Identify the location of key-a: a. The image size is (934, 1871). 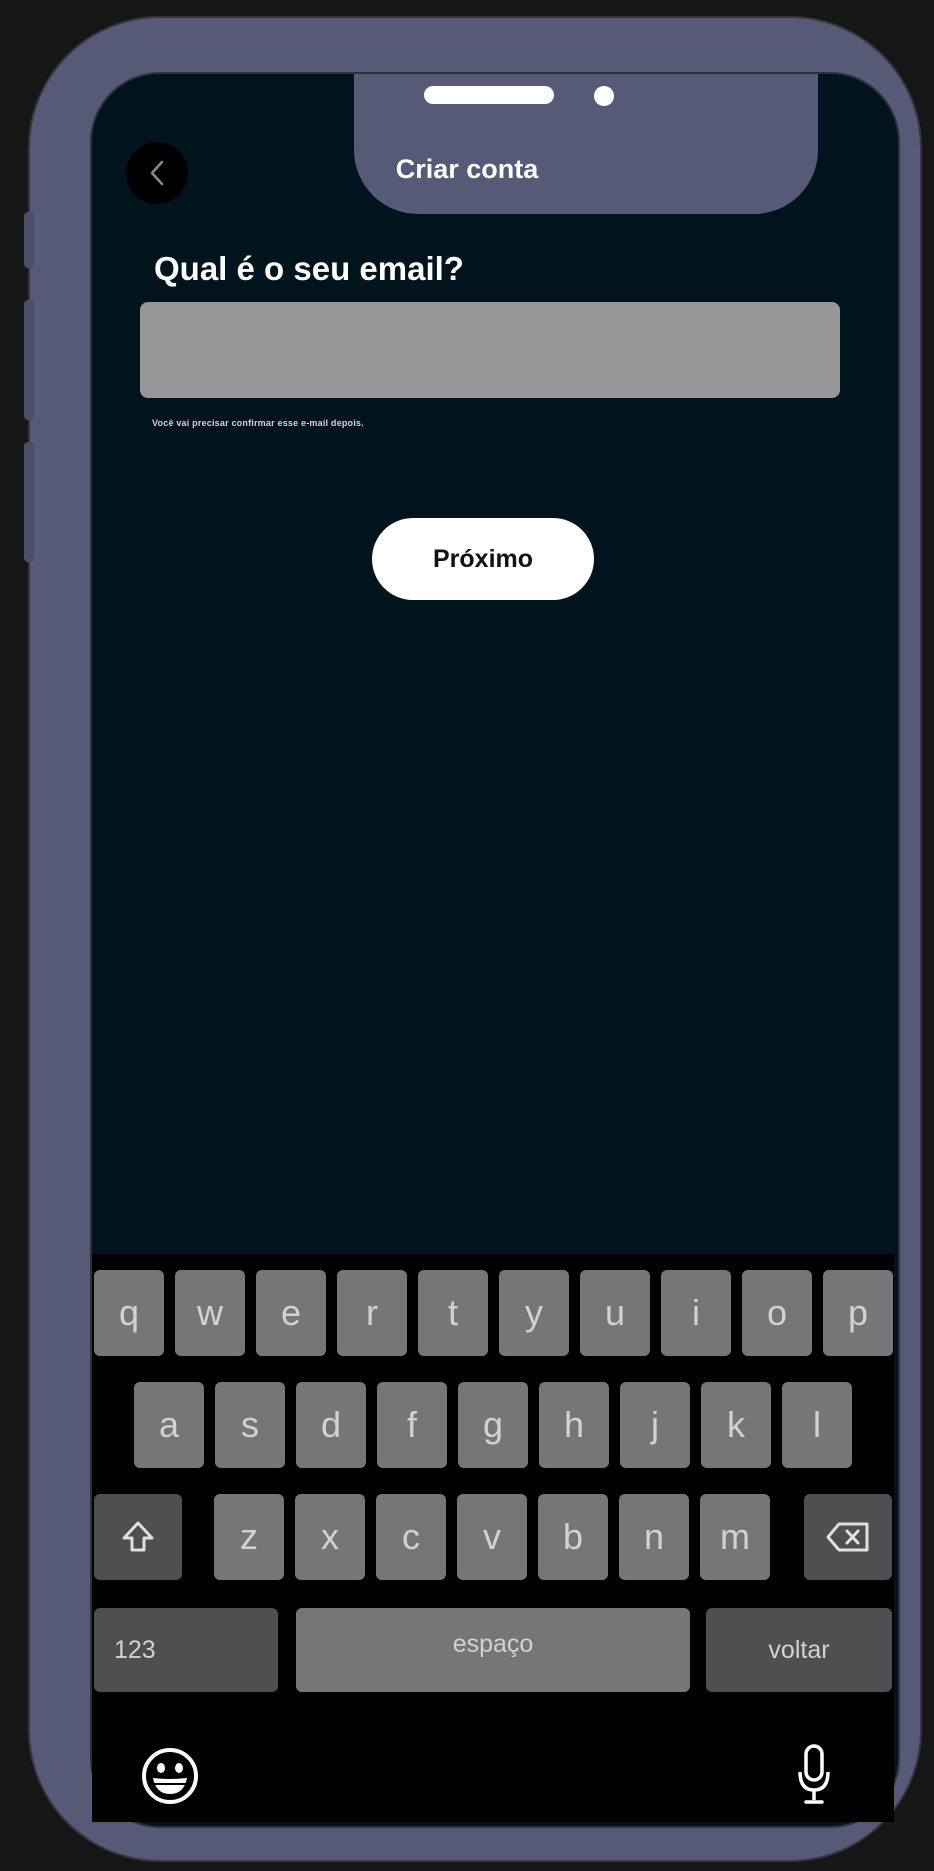
(169, 1425).